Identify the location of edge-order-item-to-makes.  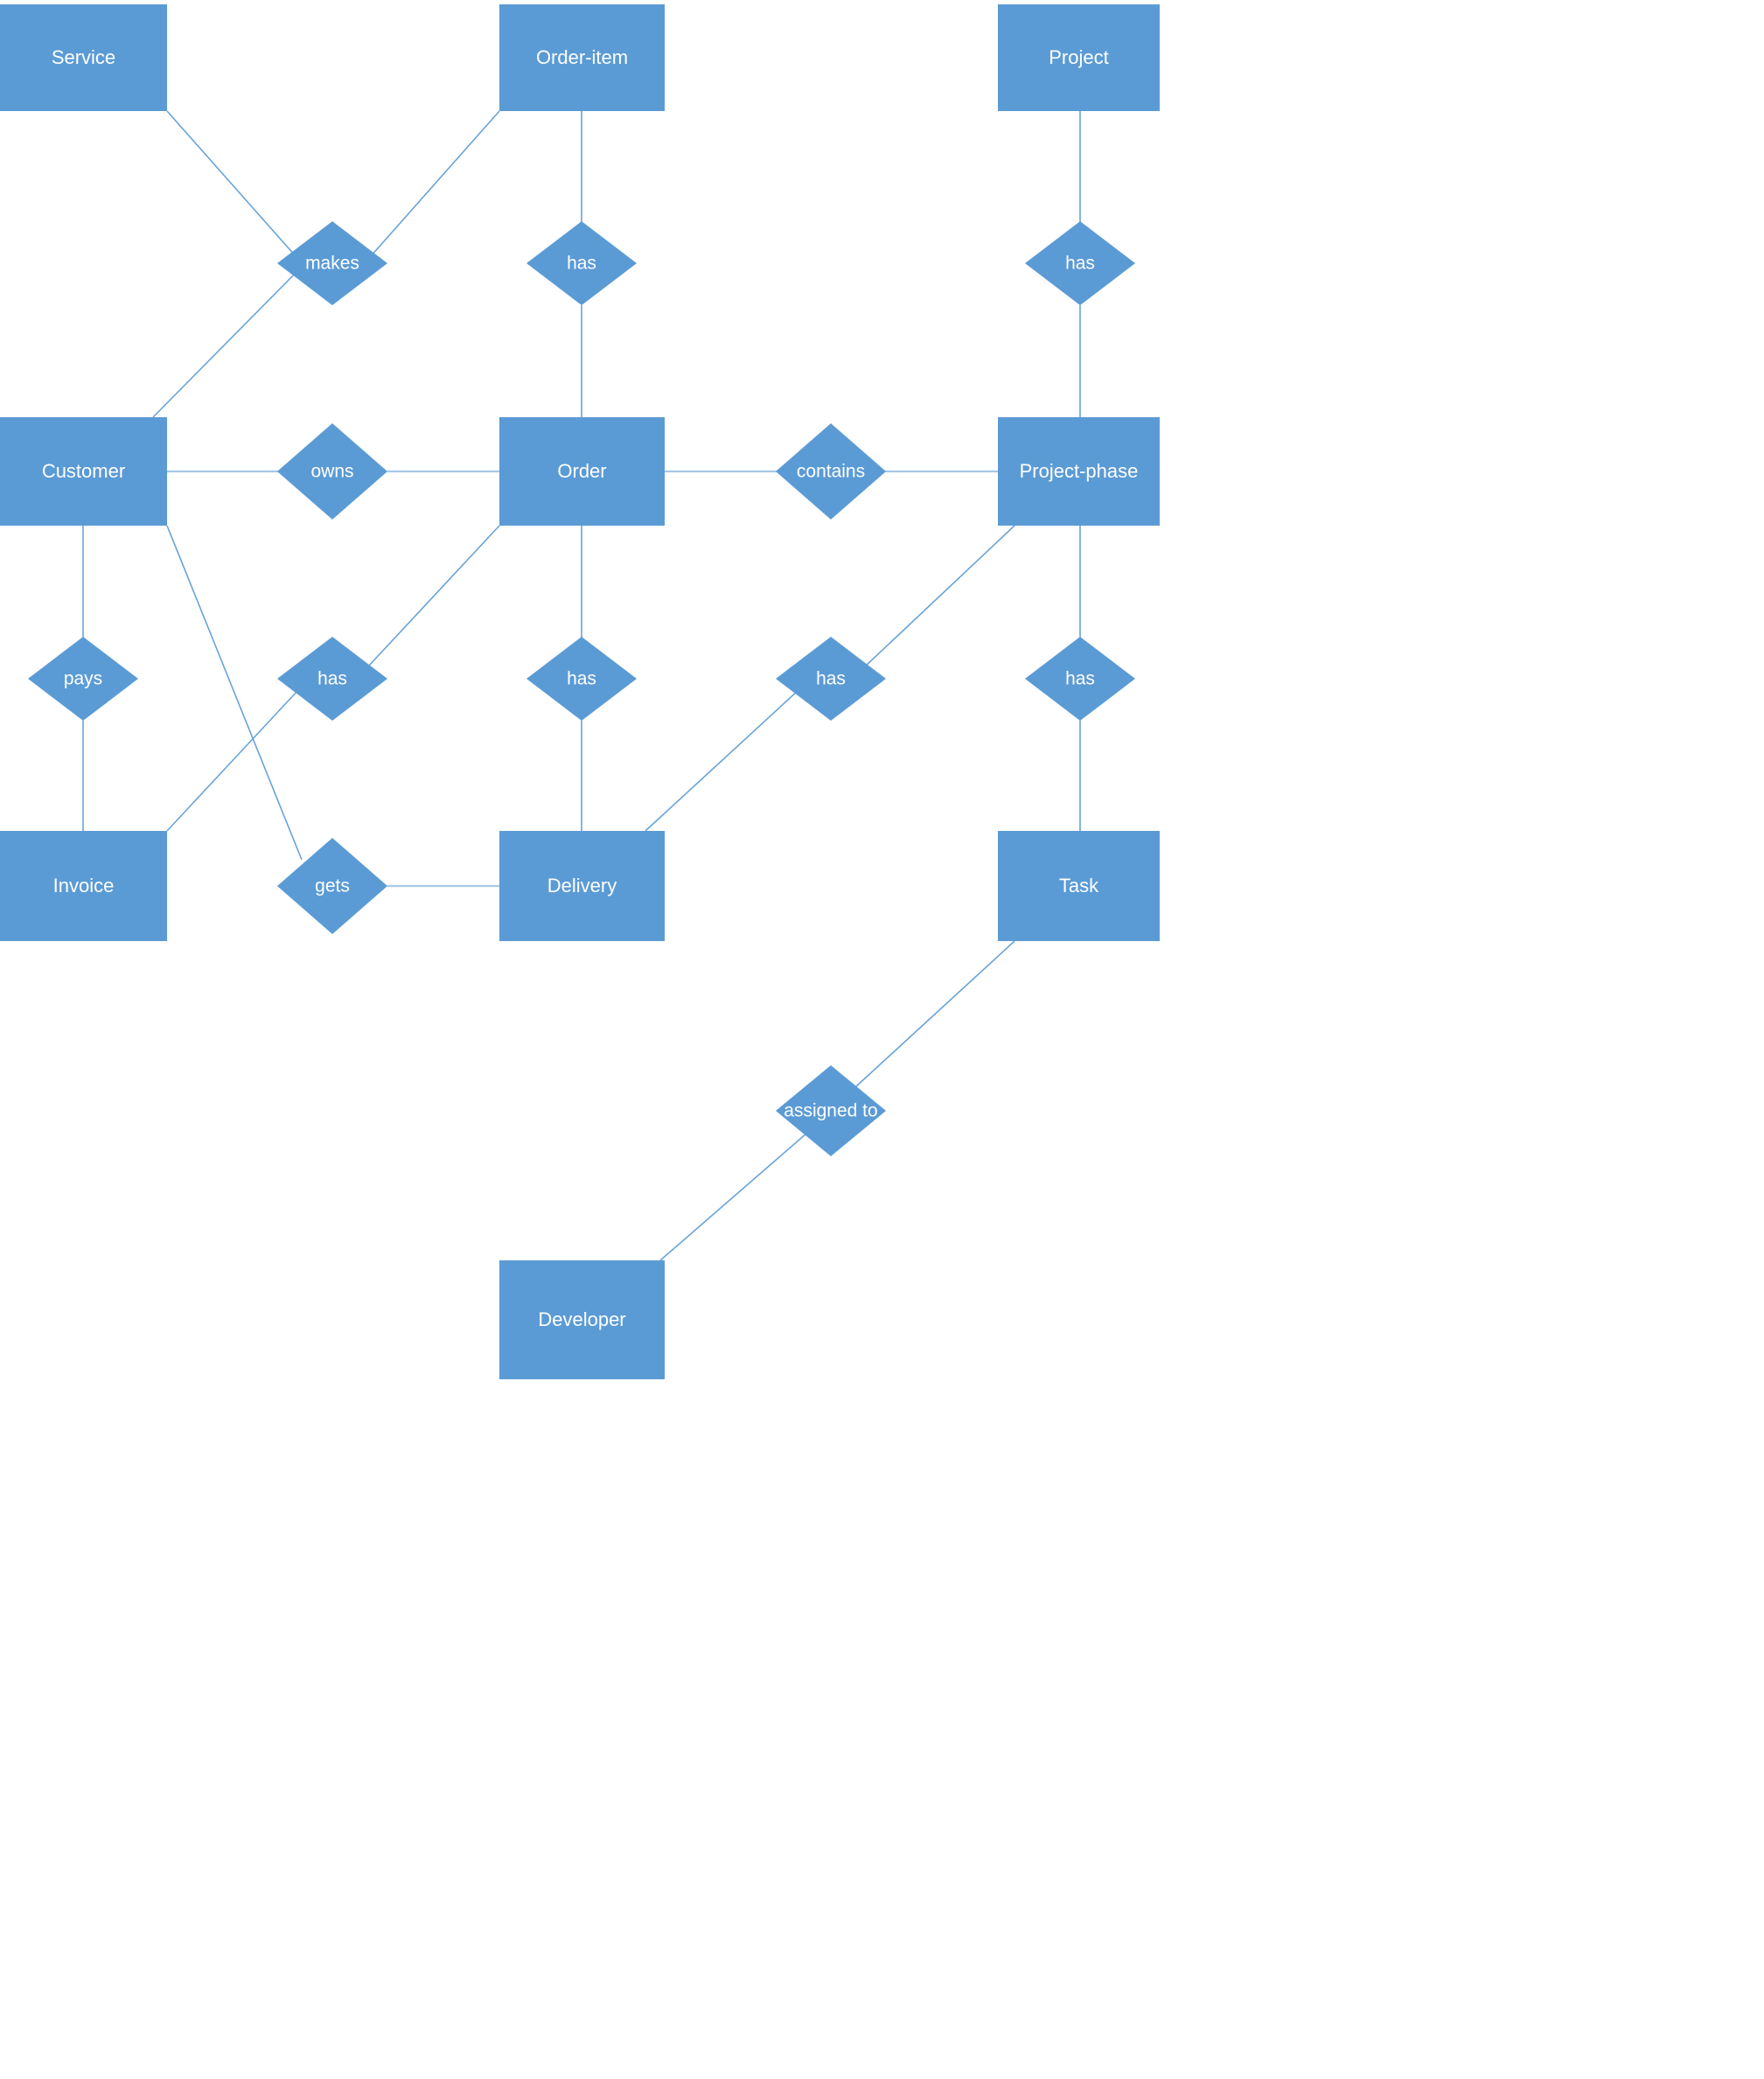
(434, 184).